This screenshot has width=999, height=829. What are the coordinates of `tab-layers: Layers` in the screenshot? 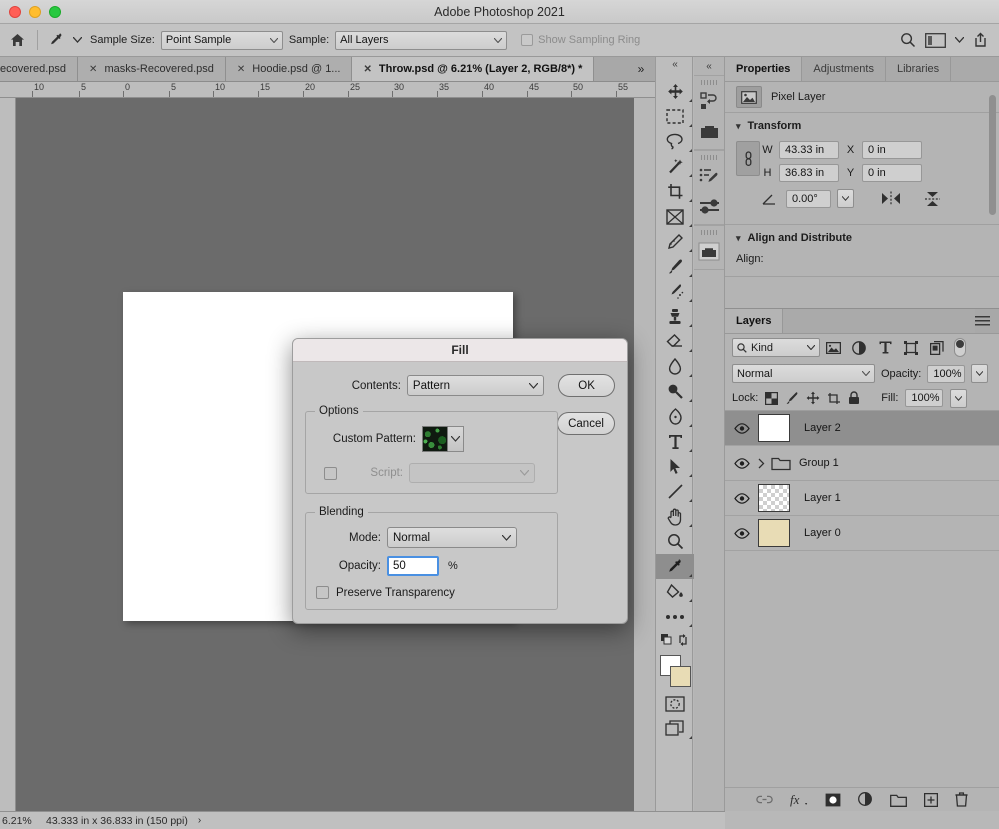 It's located at (754, 321).